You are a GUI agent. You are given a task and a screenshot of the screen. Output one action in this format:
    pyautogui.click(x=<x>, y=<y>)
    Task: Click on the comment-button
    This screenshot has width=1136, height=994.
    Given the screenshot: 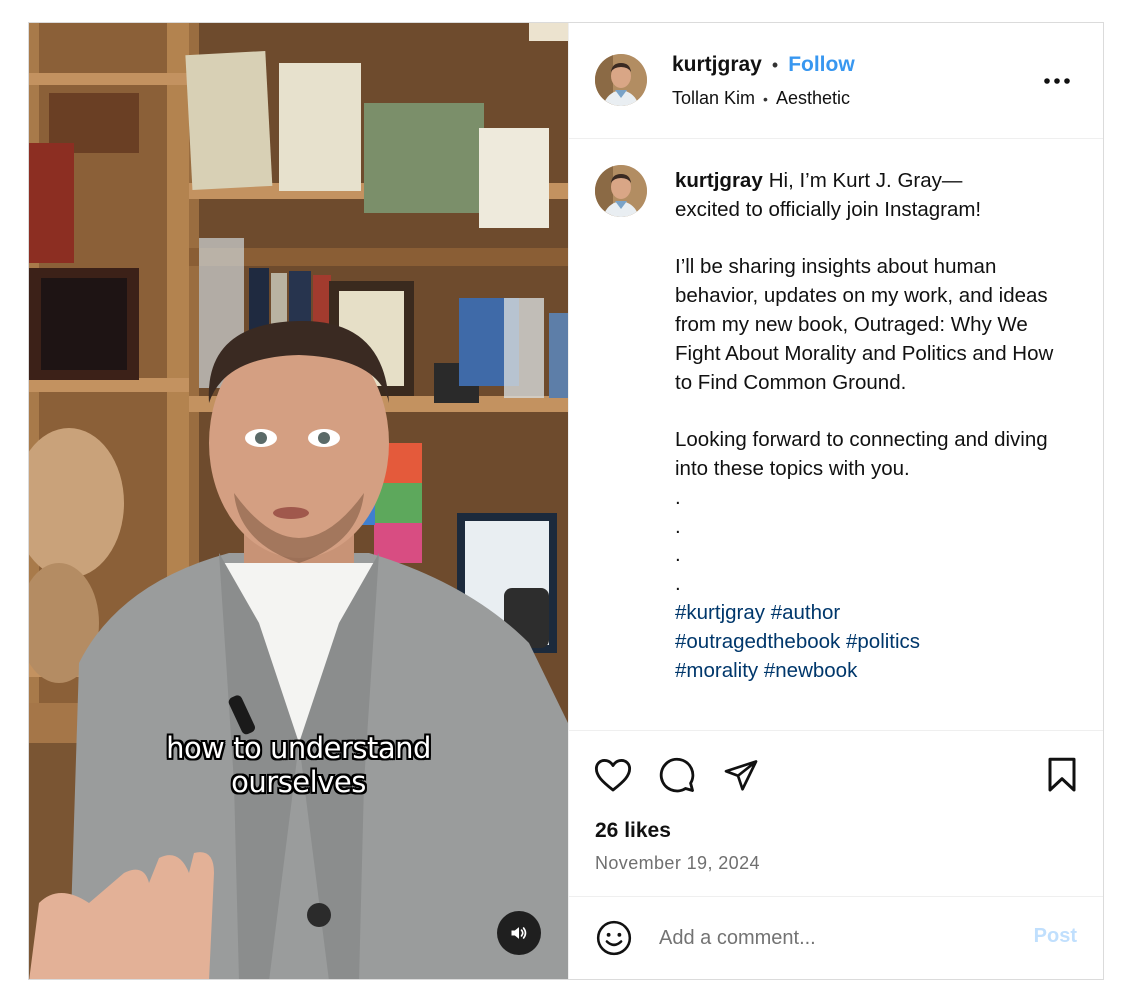 What is the action you would take?
    pyautogui.click(x=677, y=775)
    